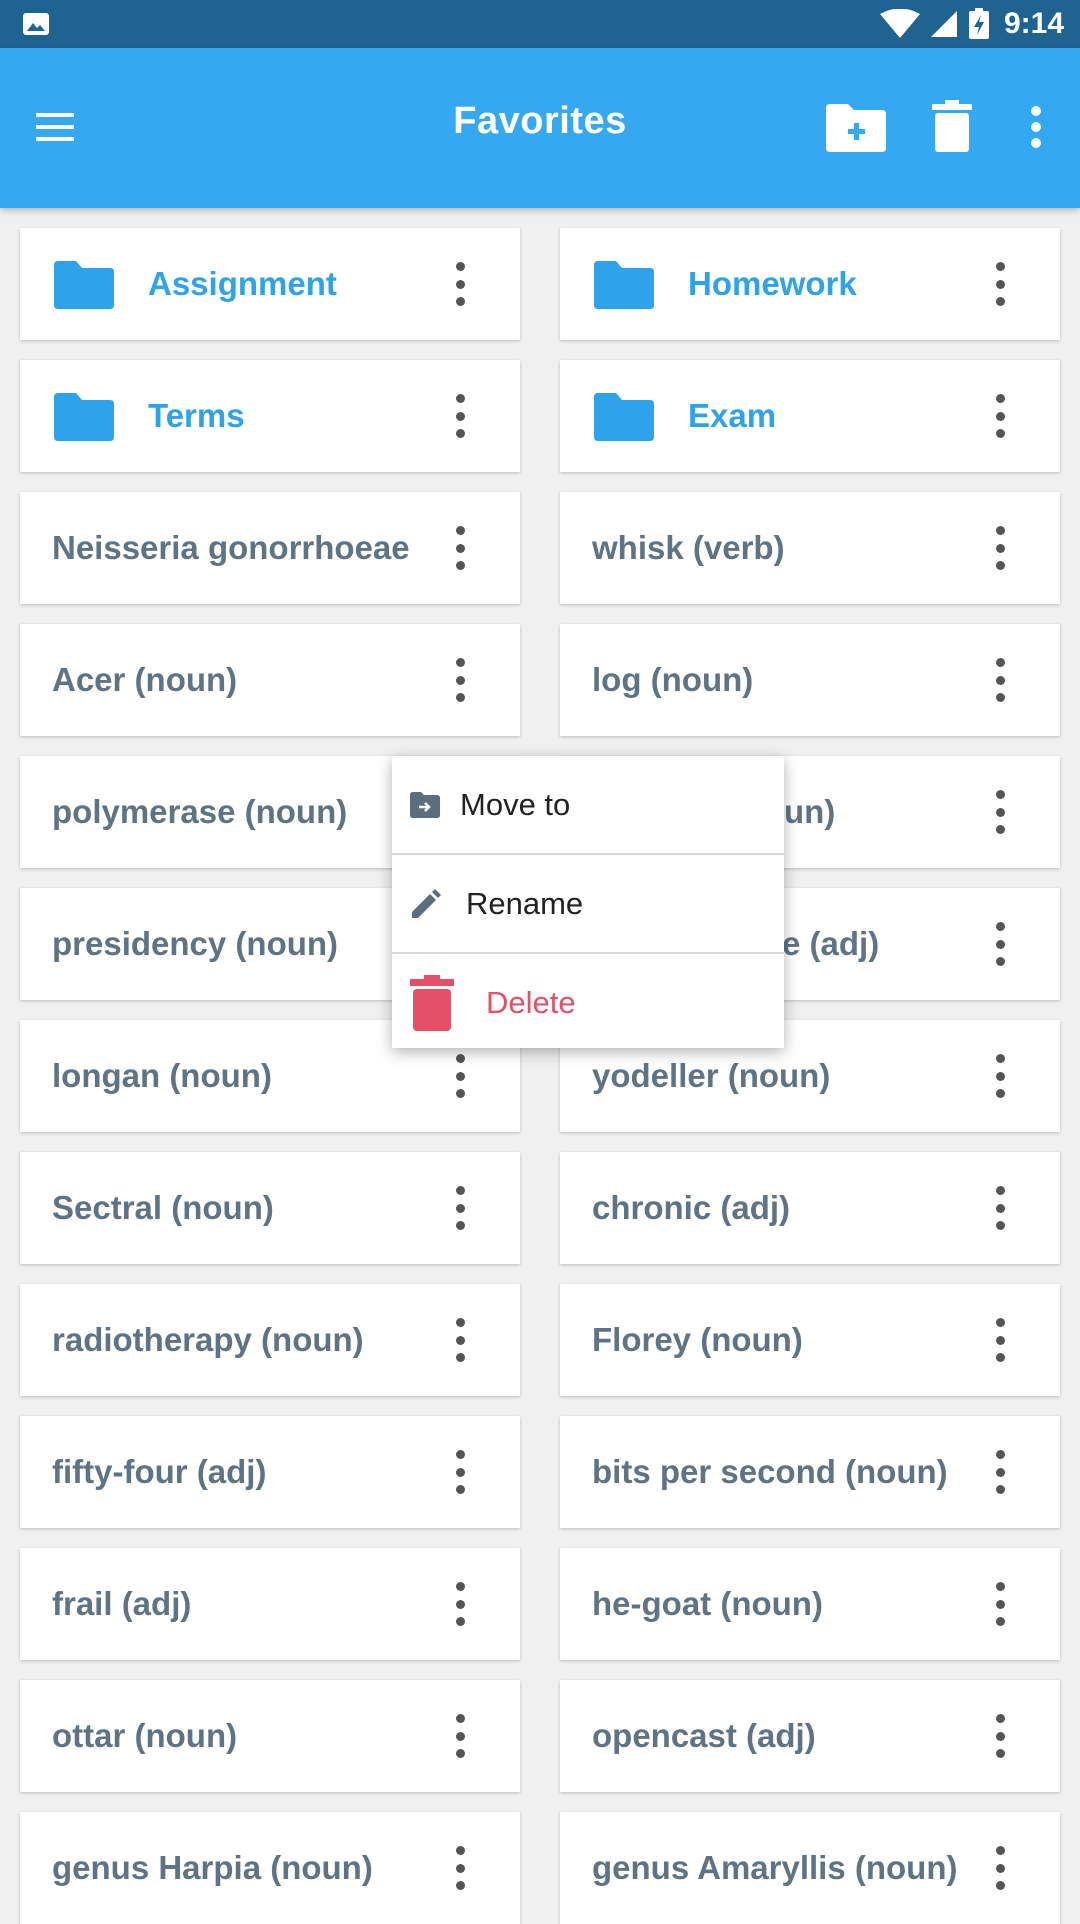  What do you see at coordinates (36, 24) in the screenshot?
I see `image-notification-icon` at bounding box center [36, 24].